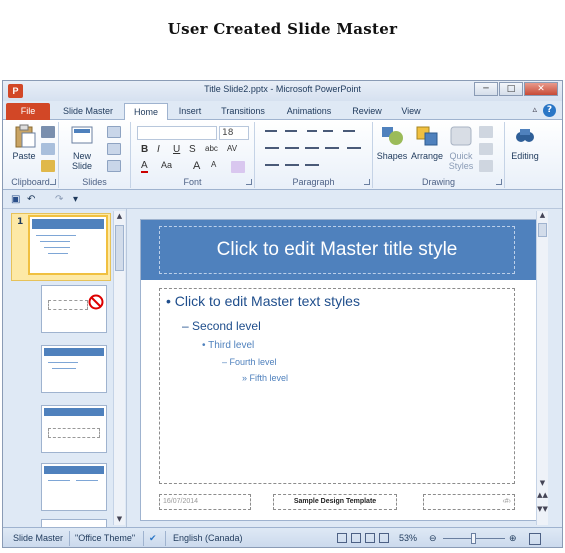 This screenshot has height=553, width=565. I want to click on next-slide-icon: ▼▼, so click(542, 509).